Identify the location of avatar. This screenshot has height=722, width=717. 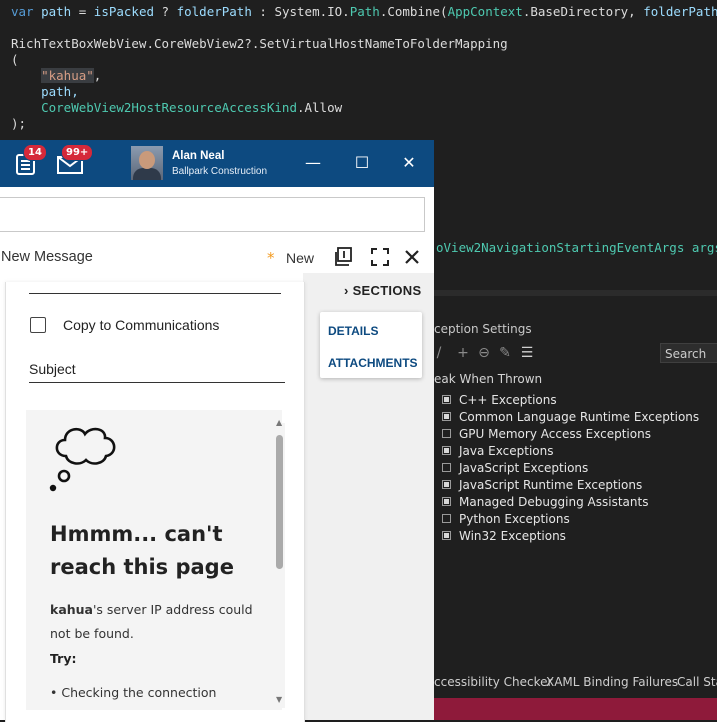
(147, 163).